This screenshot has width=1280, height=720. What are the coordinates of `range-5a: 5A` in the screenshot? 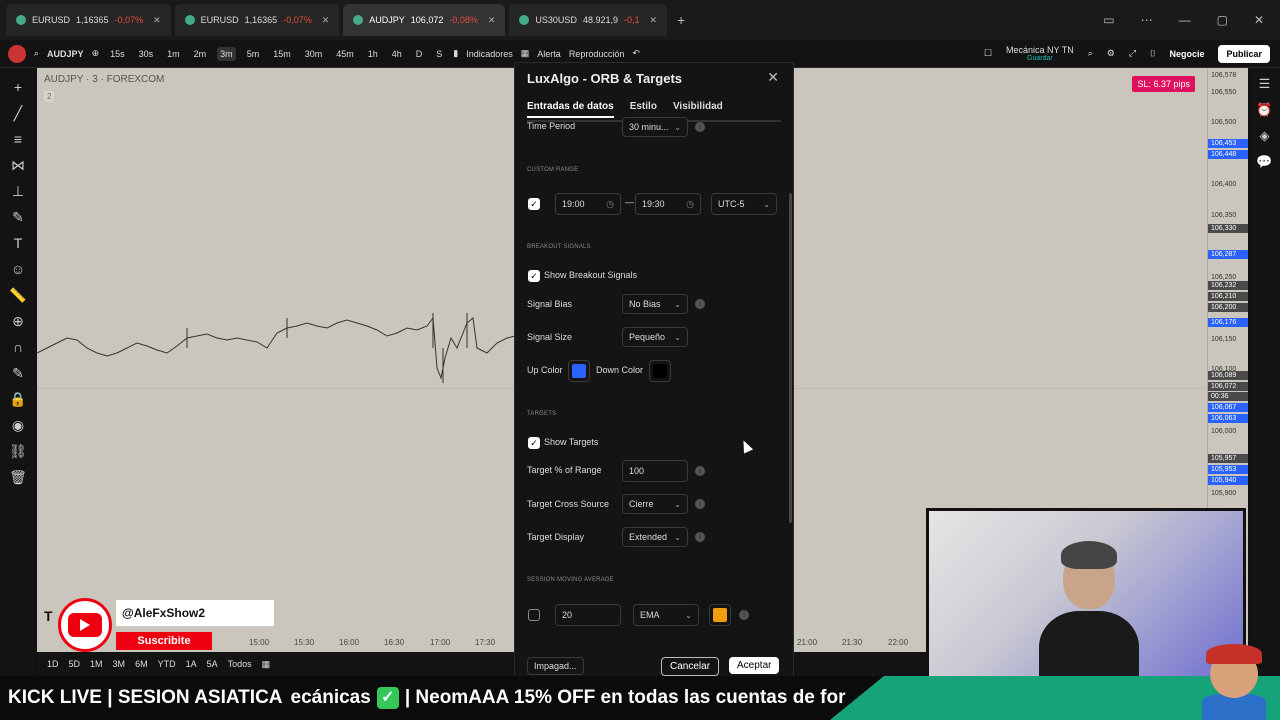 It's located at (212, 664).